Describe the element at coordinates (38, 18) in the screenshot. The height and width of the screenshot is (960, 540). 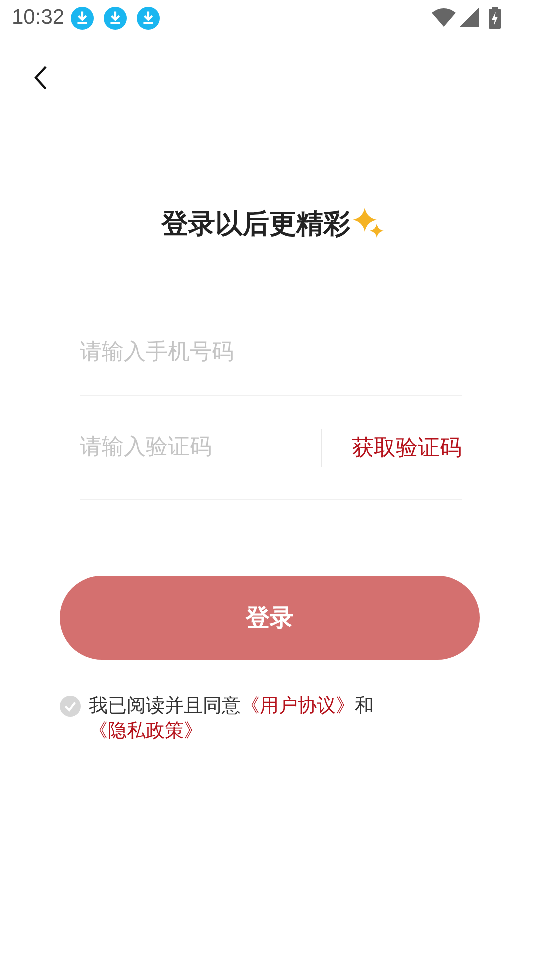
I see `clock-time: 10:32` at that location.